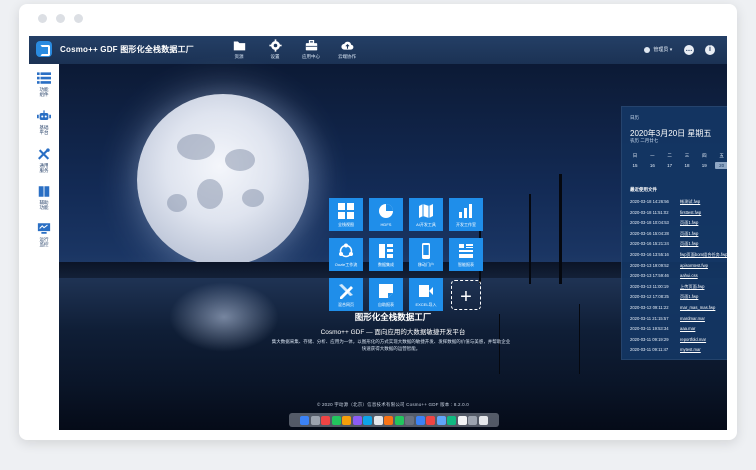  Describe the element at coordinates (649, 307) in the screenshot. I see `recent-file-date: 2020-03-12 09:11:22` at that location.